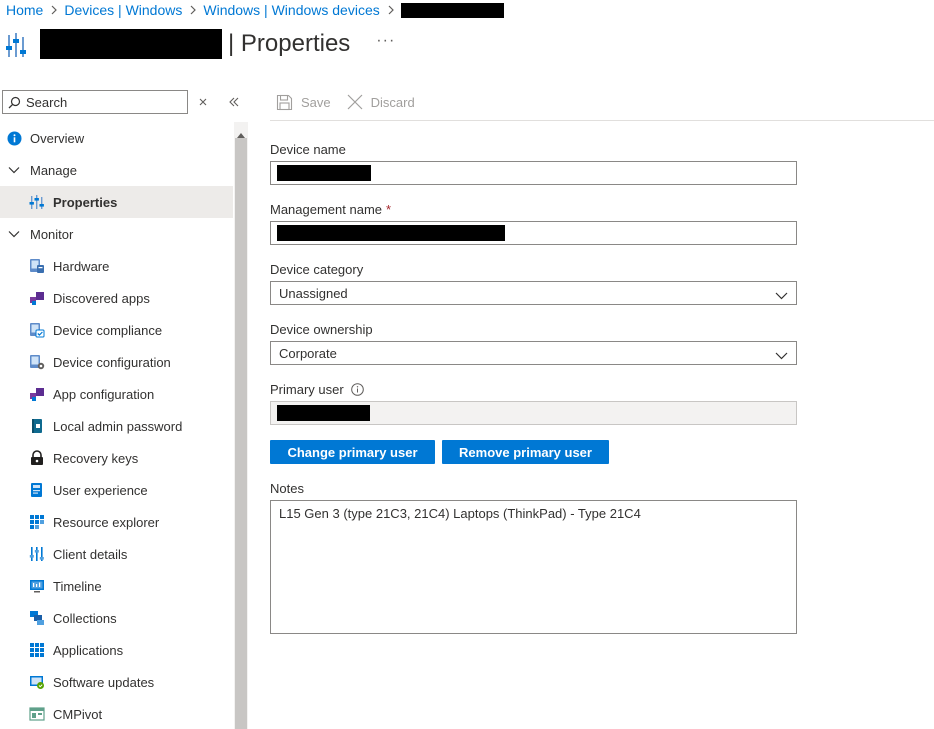 The image size is (934, 729). What do you see at coordinates (88, 650) in the screenshot?
I see `sidebar-item-label: Applications` at bounding box center [88, 650].